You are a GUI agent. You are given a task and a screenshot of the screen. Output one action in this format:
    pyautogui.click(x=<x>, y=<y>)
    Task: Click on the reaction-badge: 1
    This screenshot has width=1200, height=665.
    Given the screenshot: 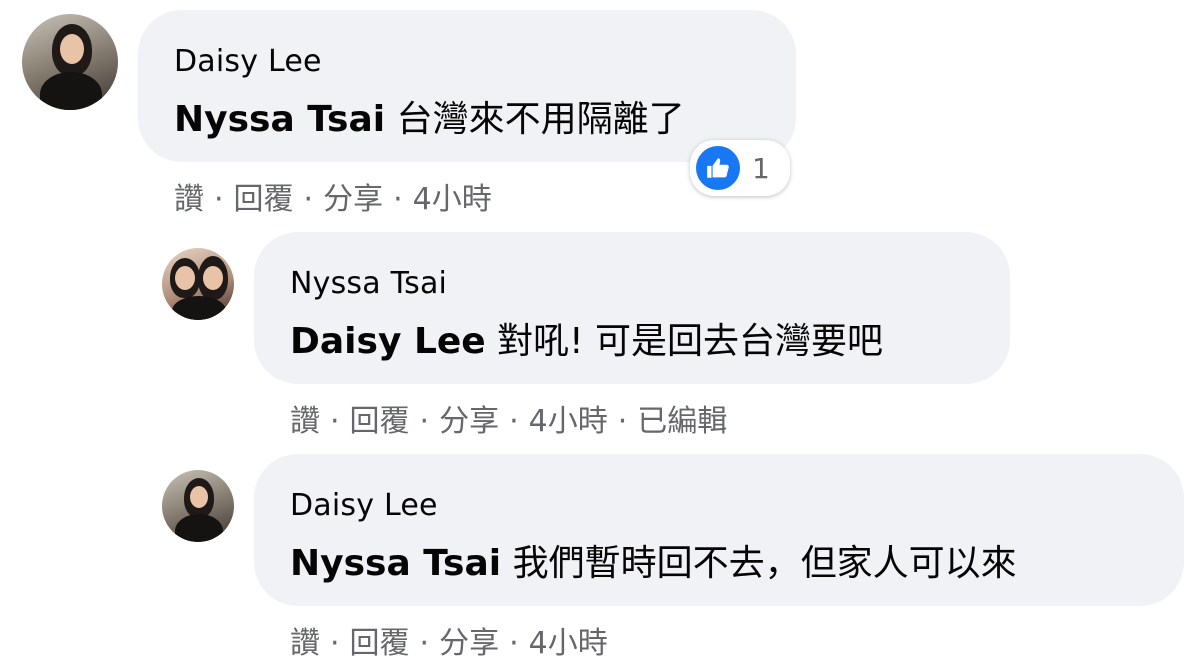 What is the action you would take?
    pyautogui.click(x=740, y=168)
    